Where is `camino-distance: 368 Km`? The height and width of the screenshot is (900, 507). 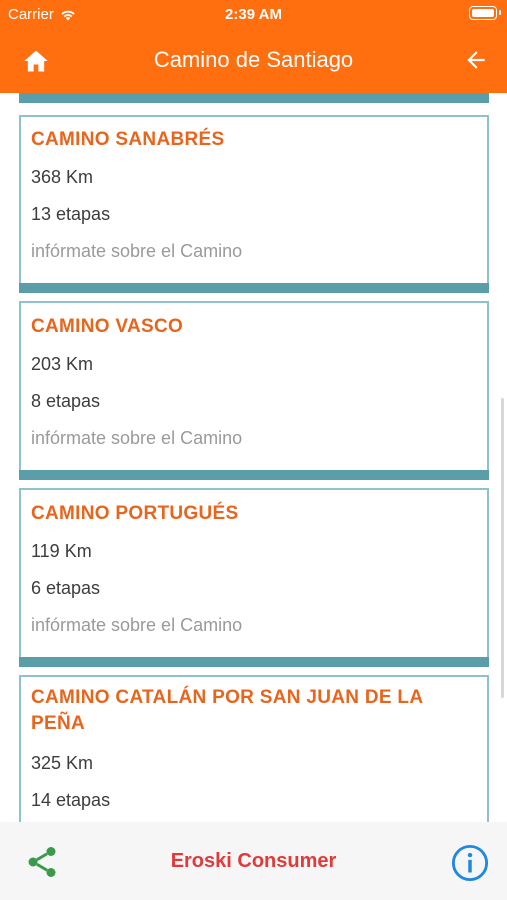 camino-distance: 368 Km is located at coordinates (62, 177).